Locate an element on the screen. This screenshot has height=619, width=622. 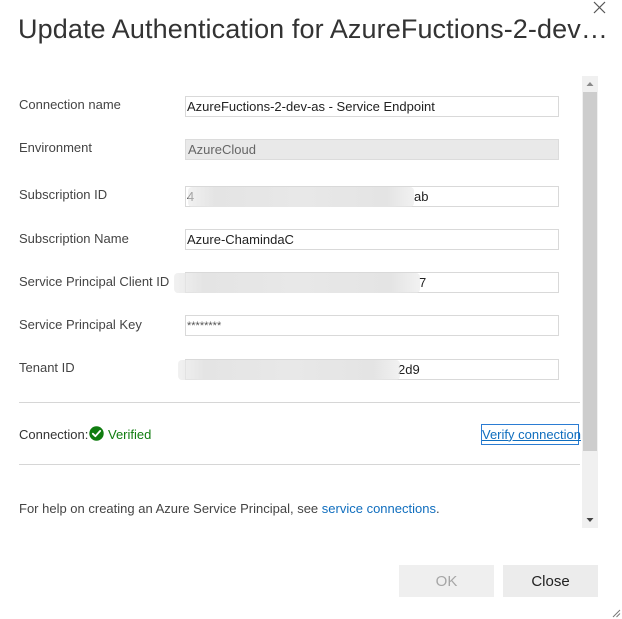
tenant-id-label: Tenant ID is located at coordinates (47, 367).